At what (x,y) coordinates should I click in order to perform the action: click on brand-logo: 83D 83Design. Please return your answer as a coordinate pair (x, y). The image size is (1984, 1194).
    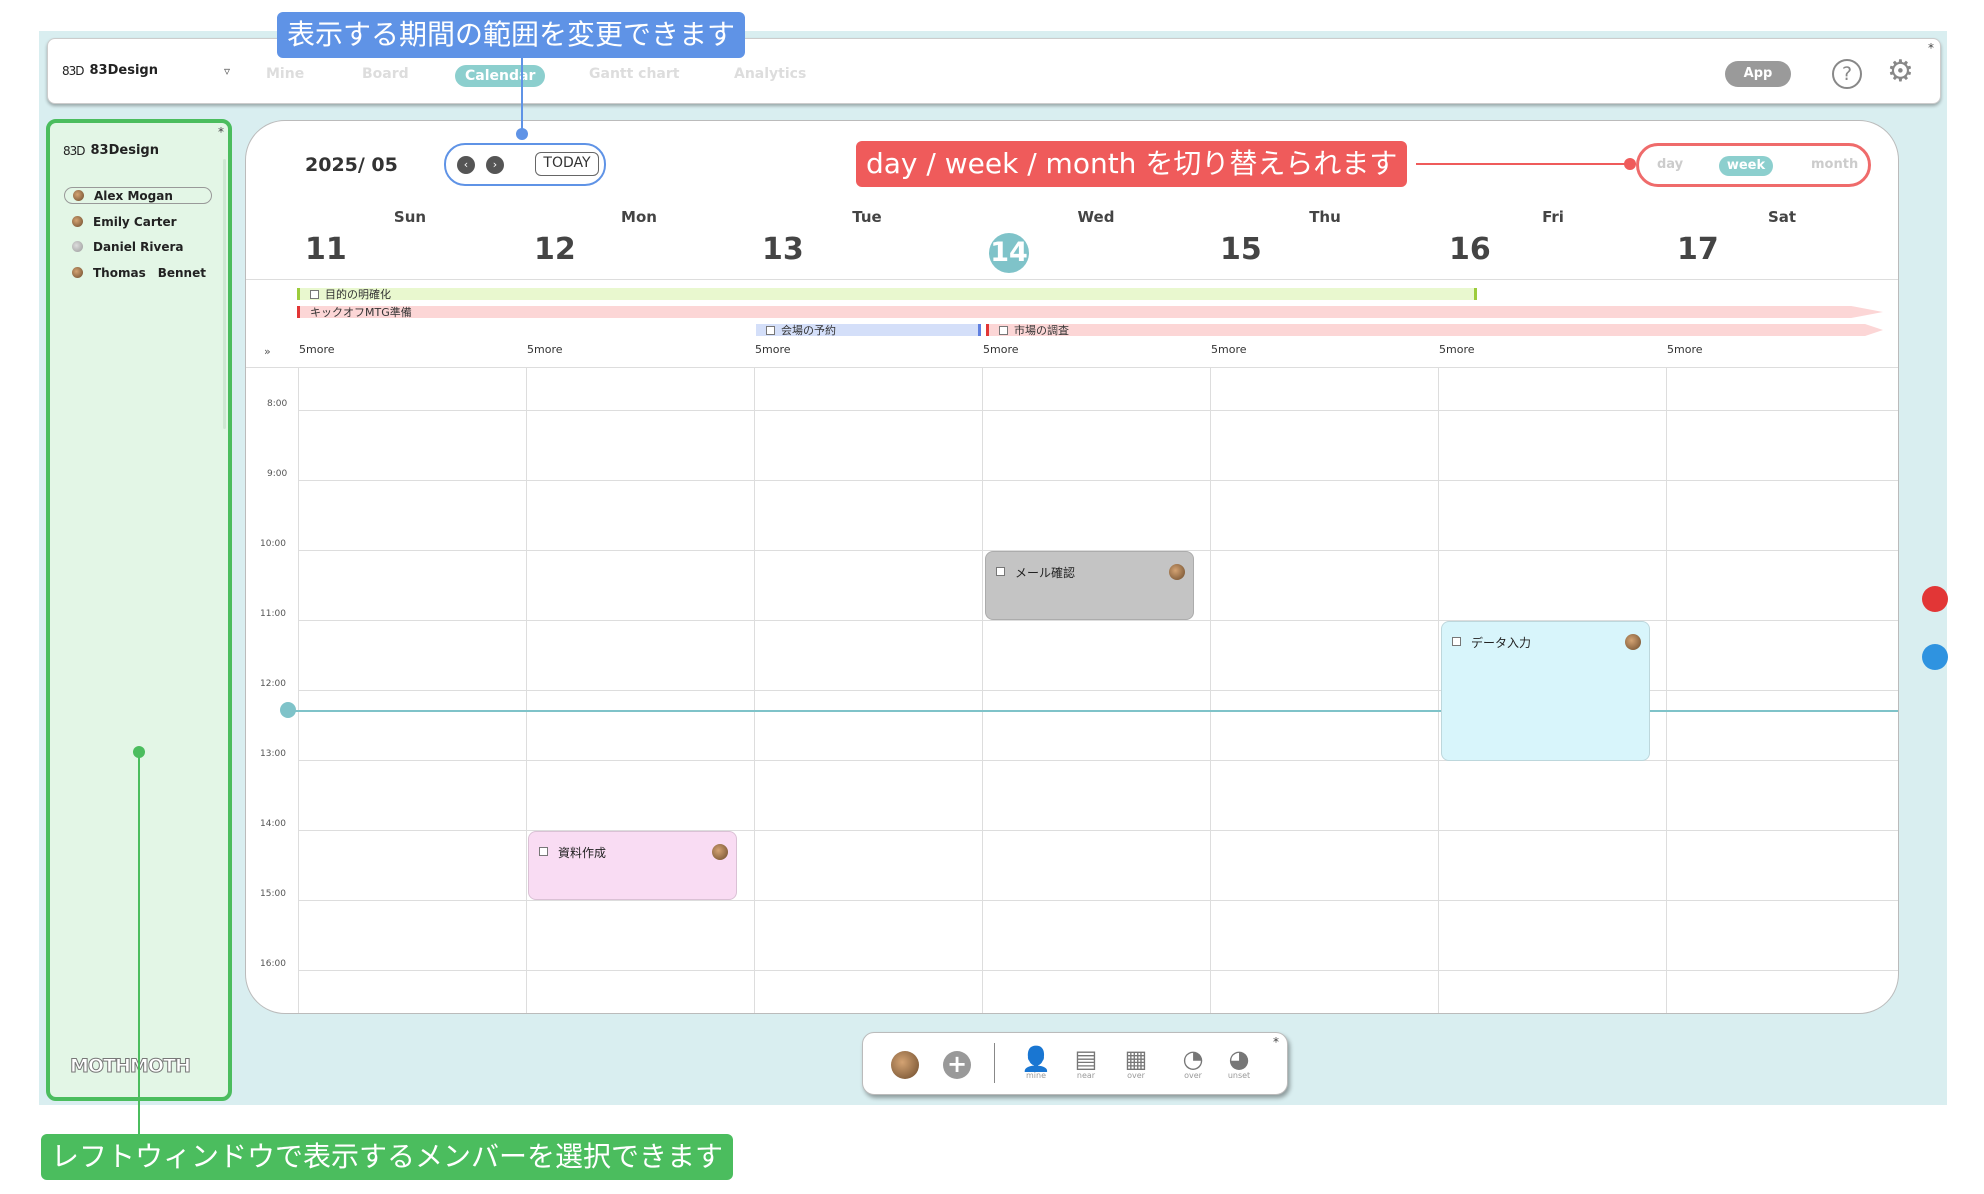
    Looking at the image, I should click on (110, 70).